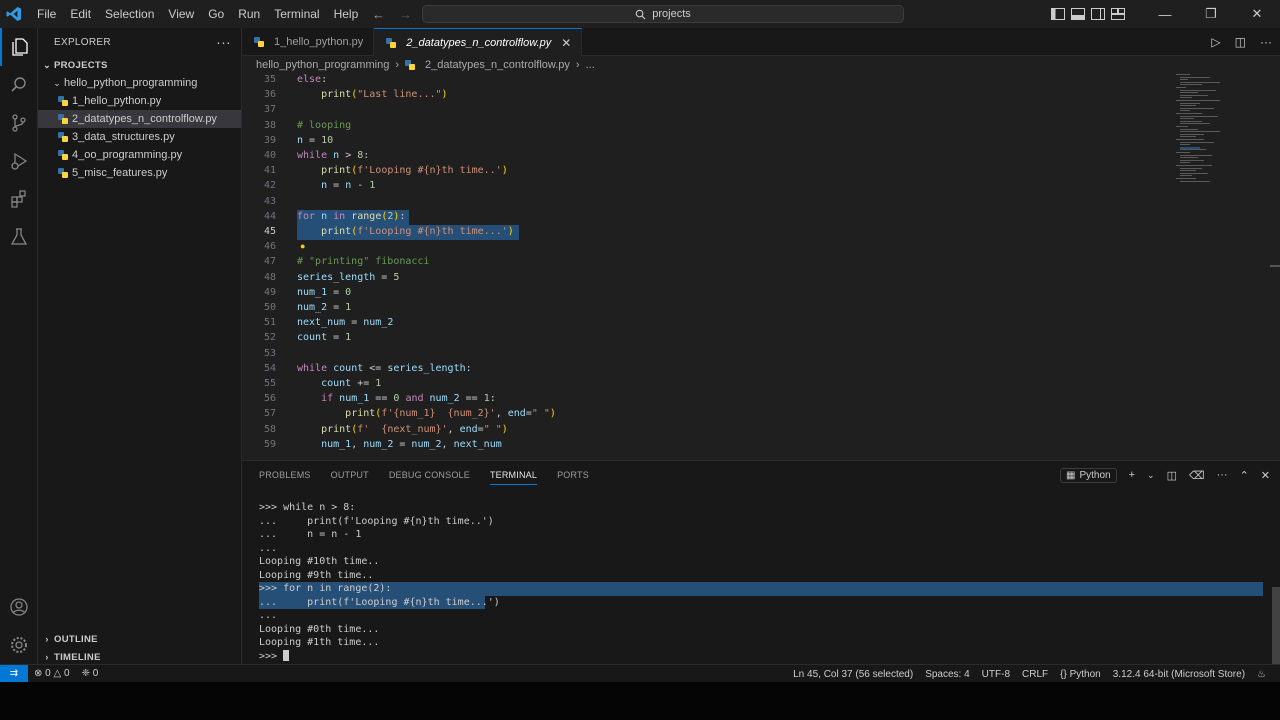 The image size is (1280, 720). Describe the element at coordinates (408, 399) in the screenshot. I see `line-code: if num_1 == 0 and num_2 == 1:` at that location.